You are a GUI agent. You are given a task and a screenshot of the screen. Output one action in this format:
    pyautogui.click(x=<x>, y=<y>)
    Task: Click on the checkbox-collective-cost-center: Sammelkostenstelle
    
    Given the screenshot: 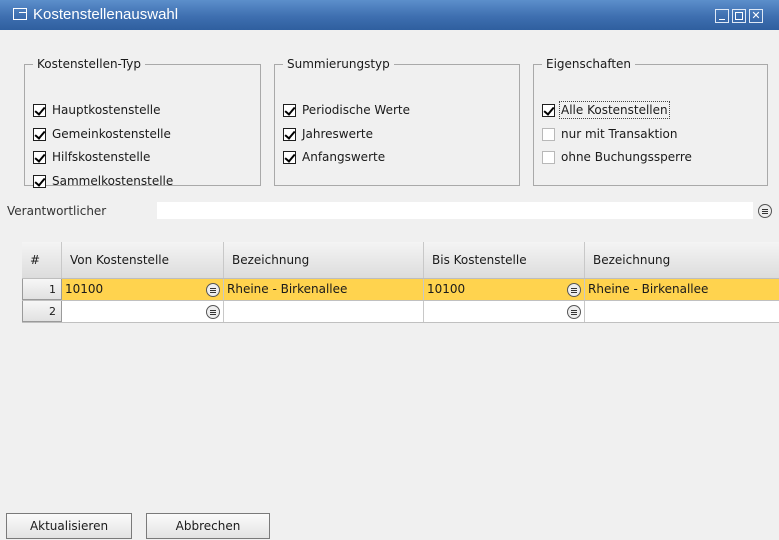 What is the action you would take?
    pyautogui.click(x=103, y=181)
    